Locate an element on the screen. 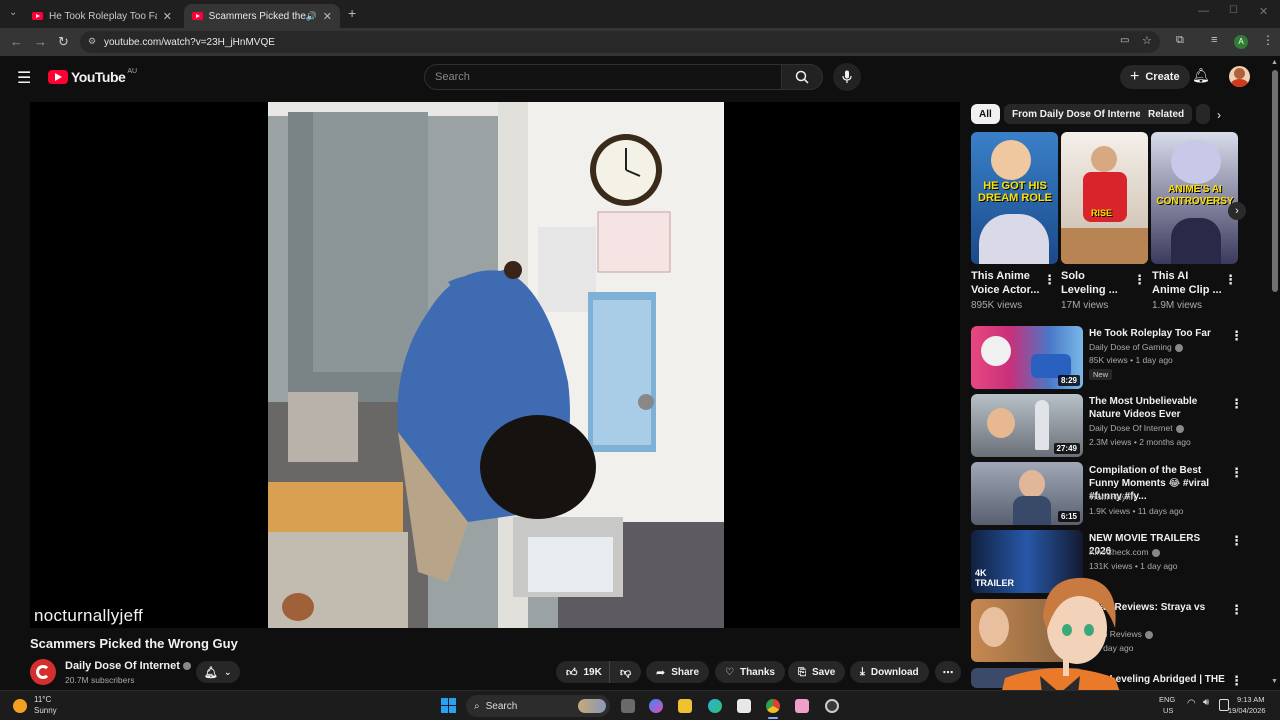 Image resolution: width=1280 pixels, height=720 pixels. video-thumbnail: 27:49 is located at coordinates (1027, 425).